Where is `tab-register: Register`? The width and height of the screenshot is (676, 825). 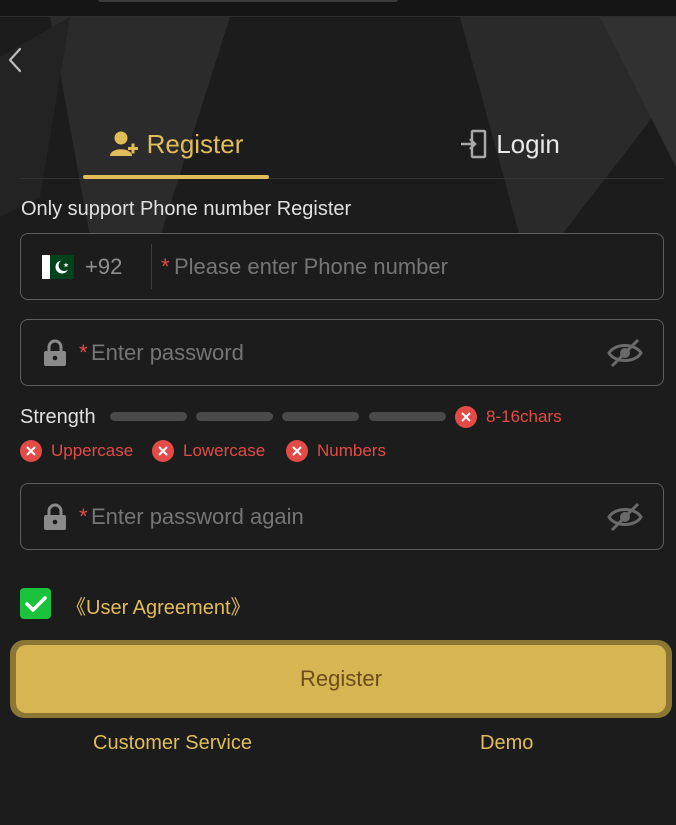 tab-register: Register is located at coordinates (176, 144).